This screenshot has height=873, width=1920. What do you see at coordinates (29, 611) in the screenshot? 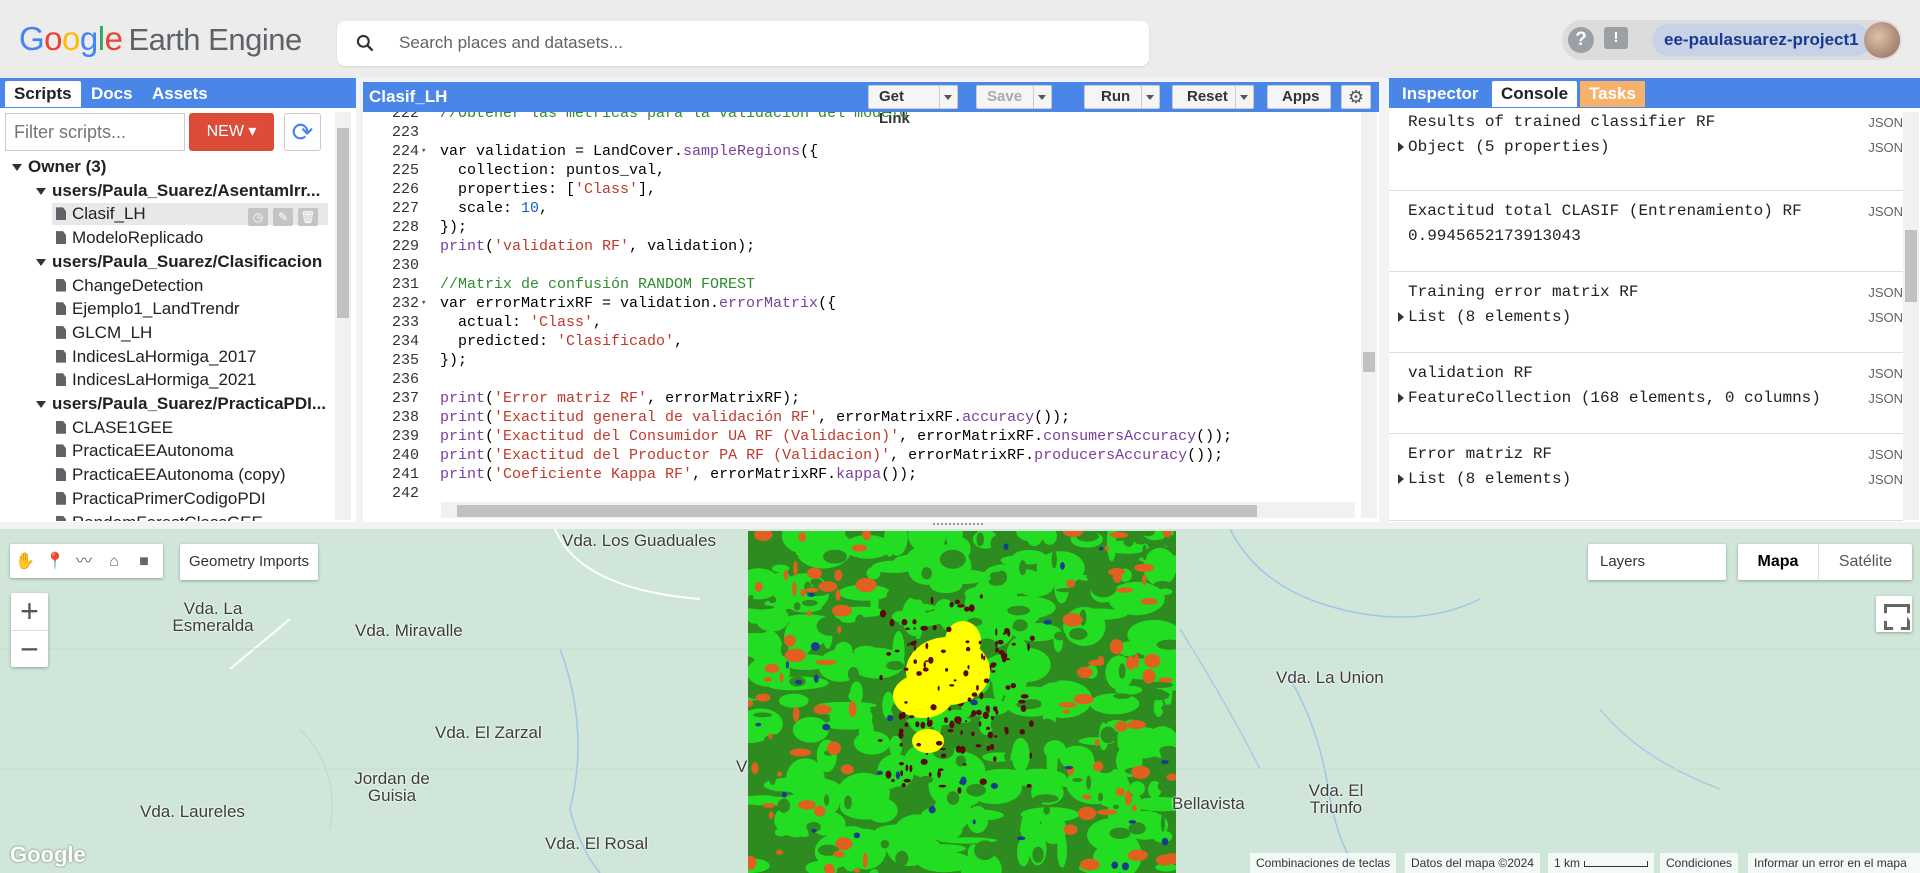
I see `zoom-in-button: +` at bounding box center [29, 611].